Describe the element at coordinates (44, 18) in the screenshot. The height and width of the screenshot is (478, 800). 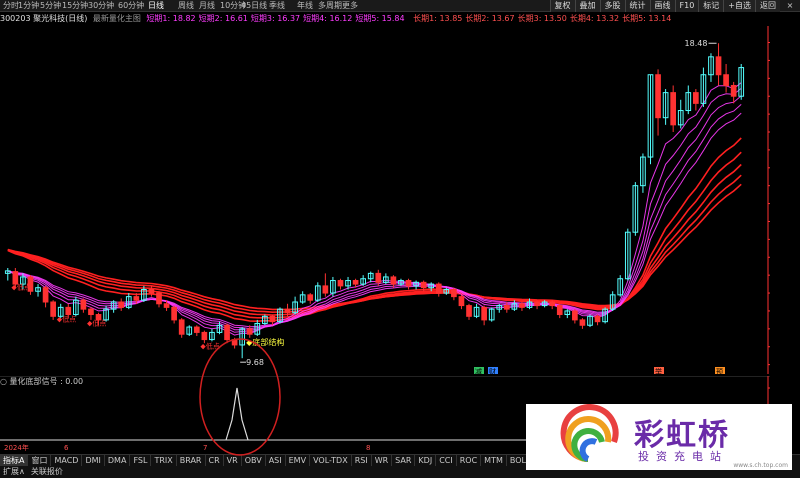
I see `stock-title: 300203 聚光科技(日线)` at that location.